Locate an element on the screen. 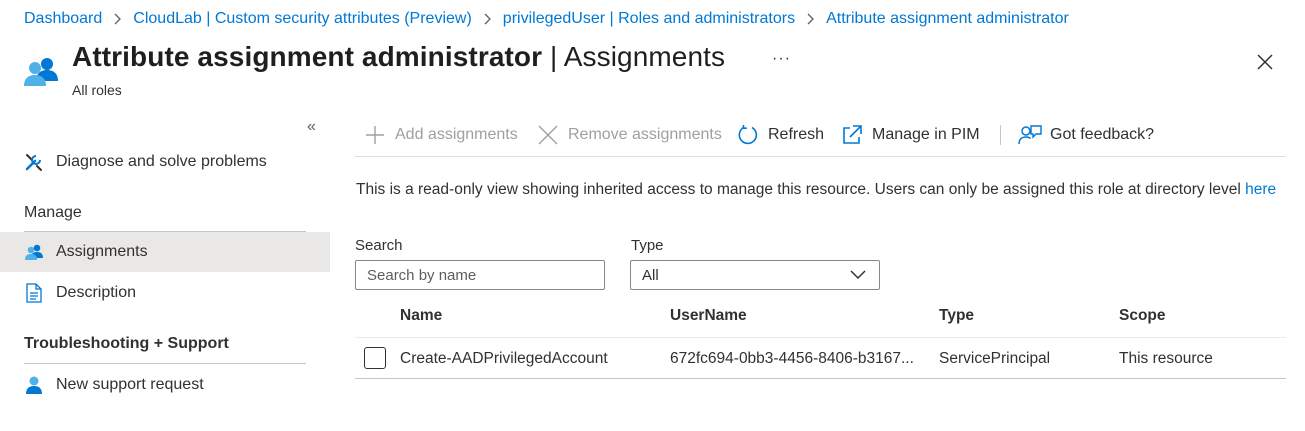 Image resolution: width=1305 pixels, height=431 pixels. support-person-icon is located at coordinates (34, 385).